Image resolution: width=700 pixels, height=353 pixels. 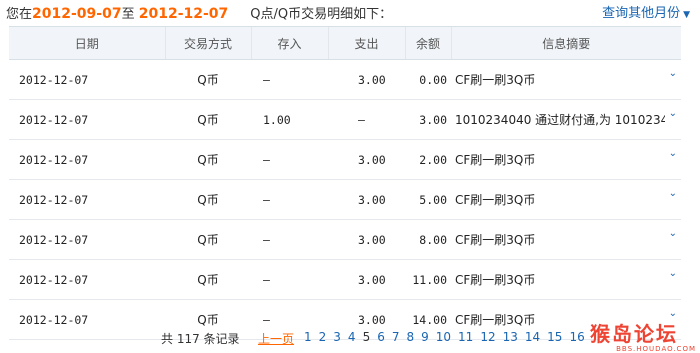 What do you see at coordinates (428, 119) in the screenshot?
I see `balance-cell: 3.00` at bounding box center [428, 119].